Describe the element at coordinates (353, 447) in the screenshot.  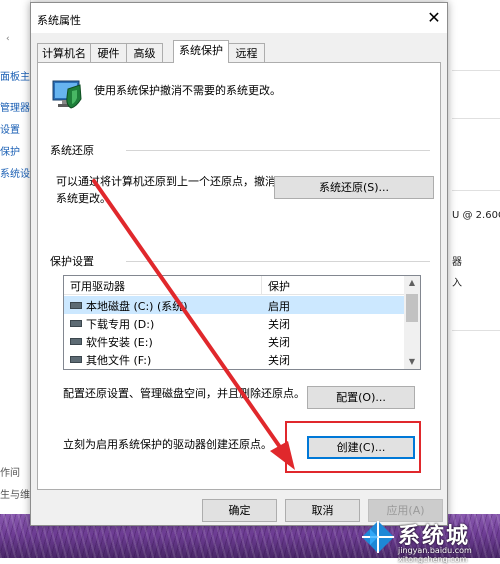
I see `annotation-highlight-box` at that location.